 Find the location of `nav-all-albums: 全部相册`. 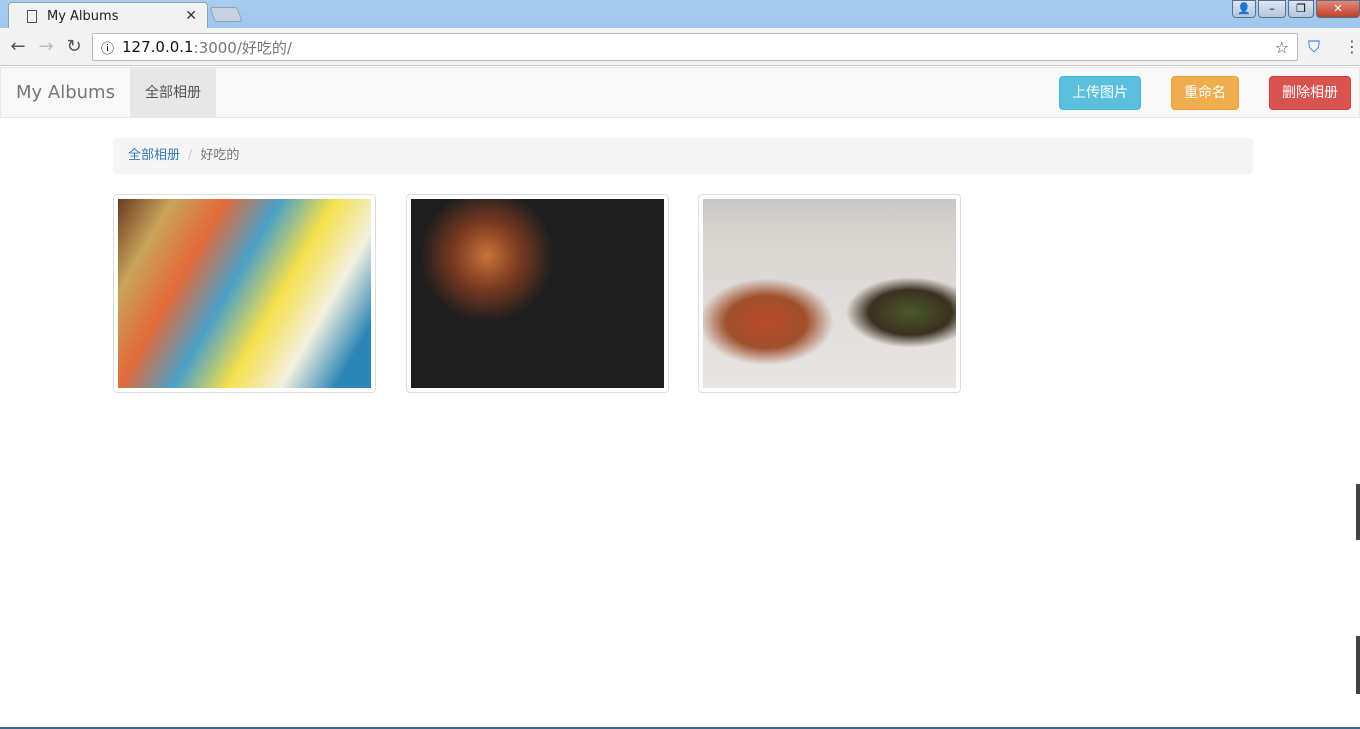

nav-all-albums: 全部相册 is located at coordinates (172, 92).